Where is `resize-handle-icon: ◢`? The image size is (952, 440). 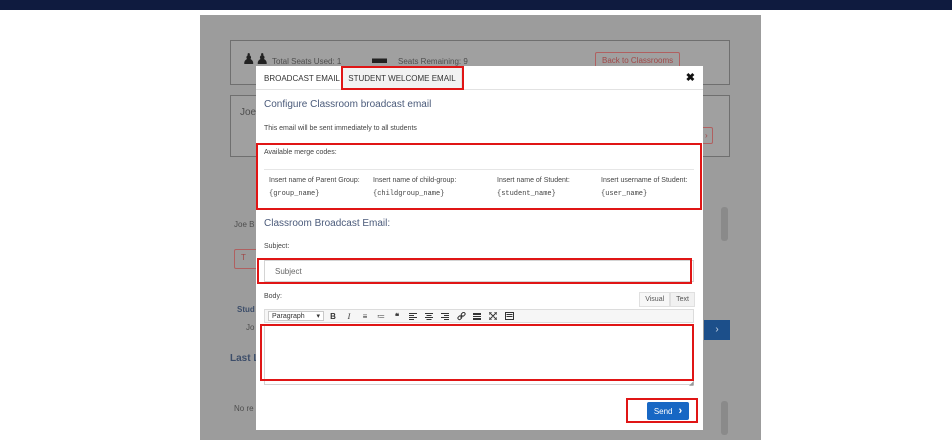 resize-handle-icon: ◢ is located at coordinates (691, 383).